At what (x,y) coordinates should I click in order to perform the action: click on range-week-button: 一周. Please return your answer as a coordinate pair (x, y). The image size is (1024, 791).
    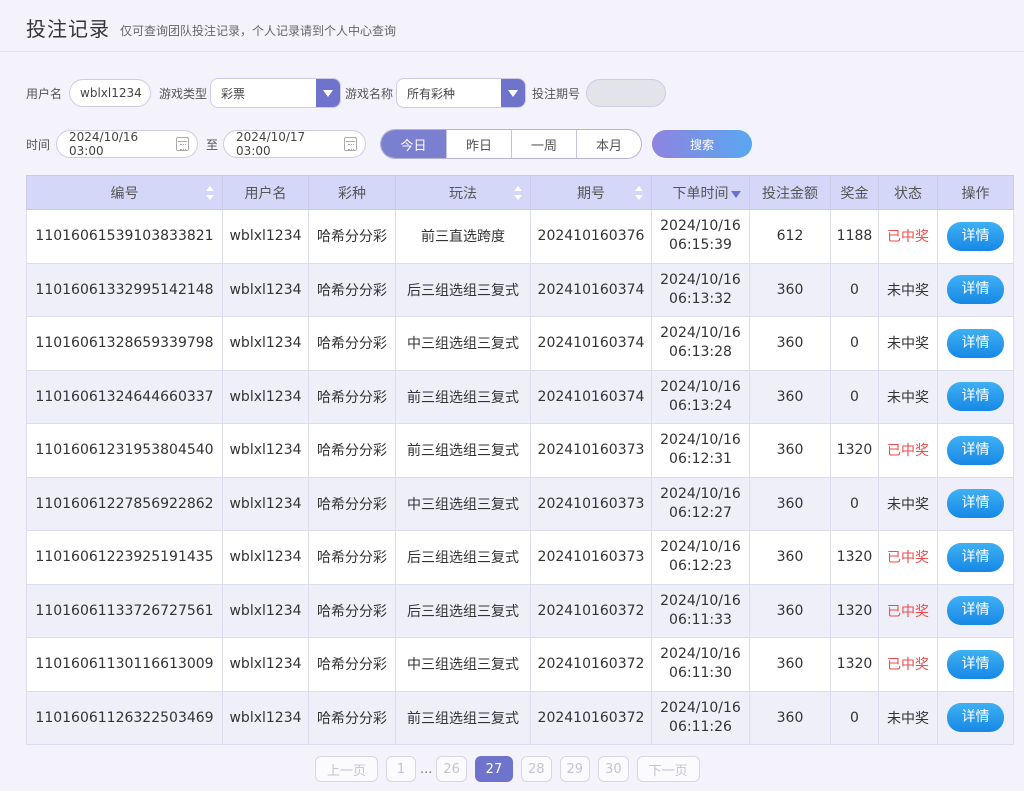
    Looking at the image, I should click on (543, 144).